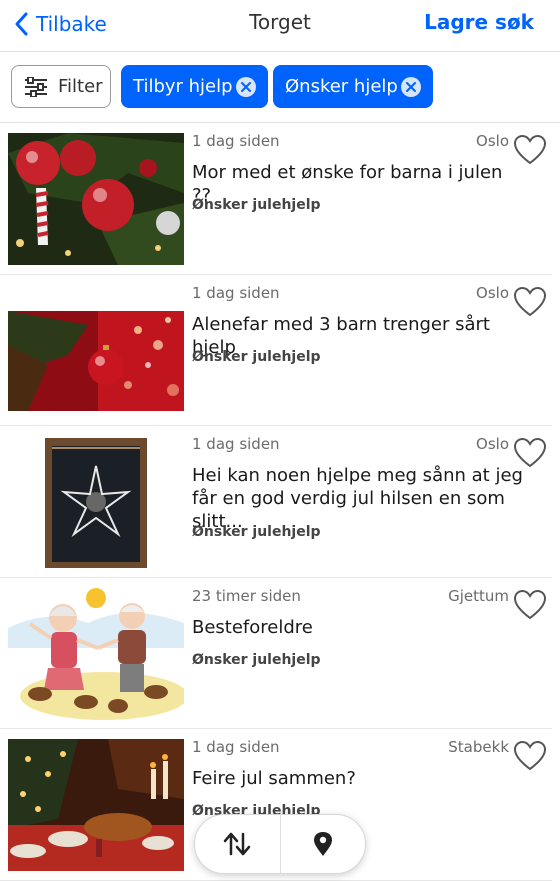 The image size is (560, 881). What do you see at coordinates (274, 778) in the screenshot?
I see `listing-title: Feire jul sammen?` at bounding box center [274, 778].